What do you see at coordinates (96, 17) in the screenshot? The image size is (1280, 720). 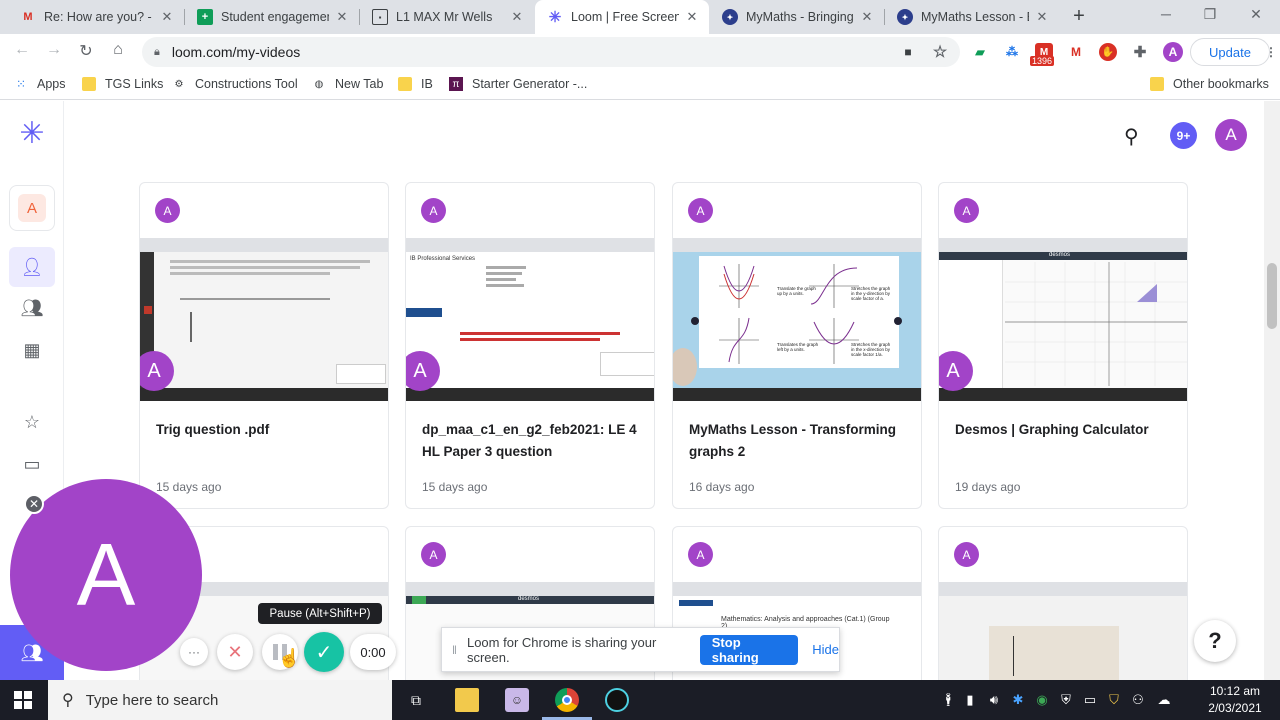 I see `tab-gmail: M Re: How are you? - a ✕` at bounding box center [96, 17].